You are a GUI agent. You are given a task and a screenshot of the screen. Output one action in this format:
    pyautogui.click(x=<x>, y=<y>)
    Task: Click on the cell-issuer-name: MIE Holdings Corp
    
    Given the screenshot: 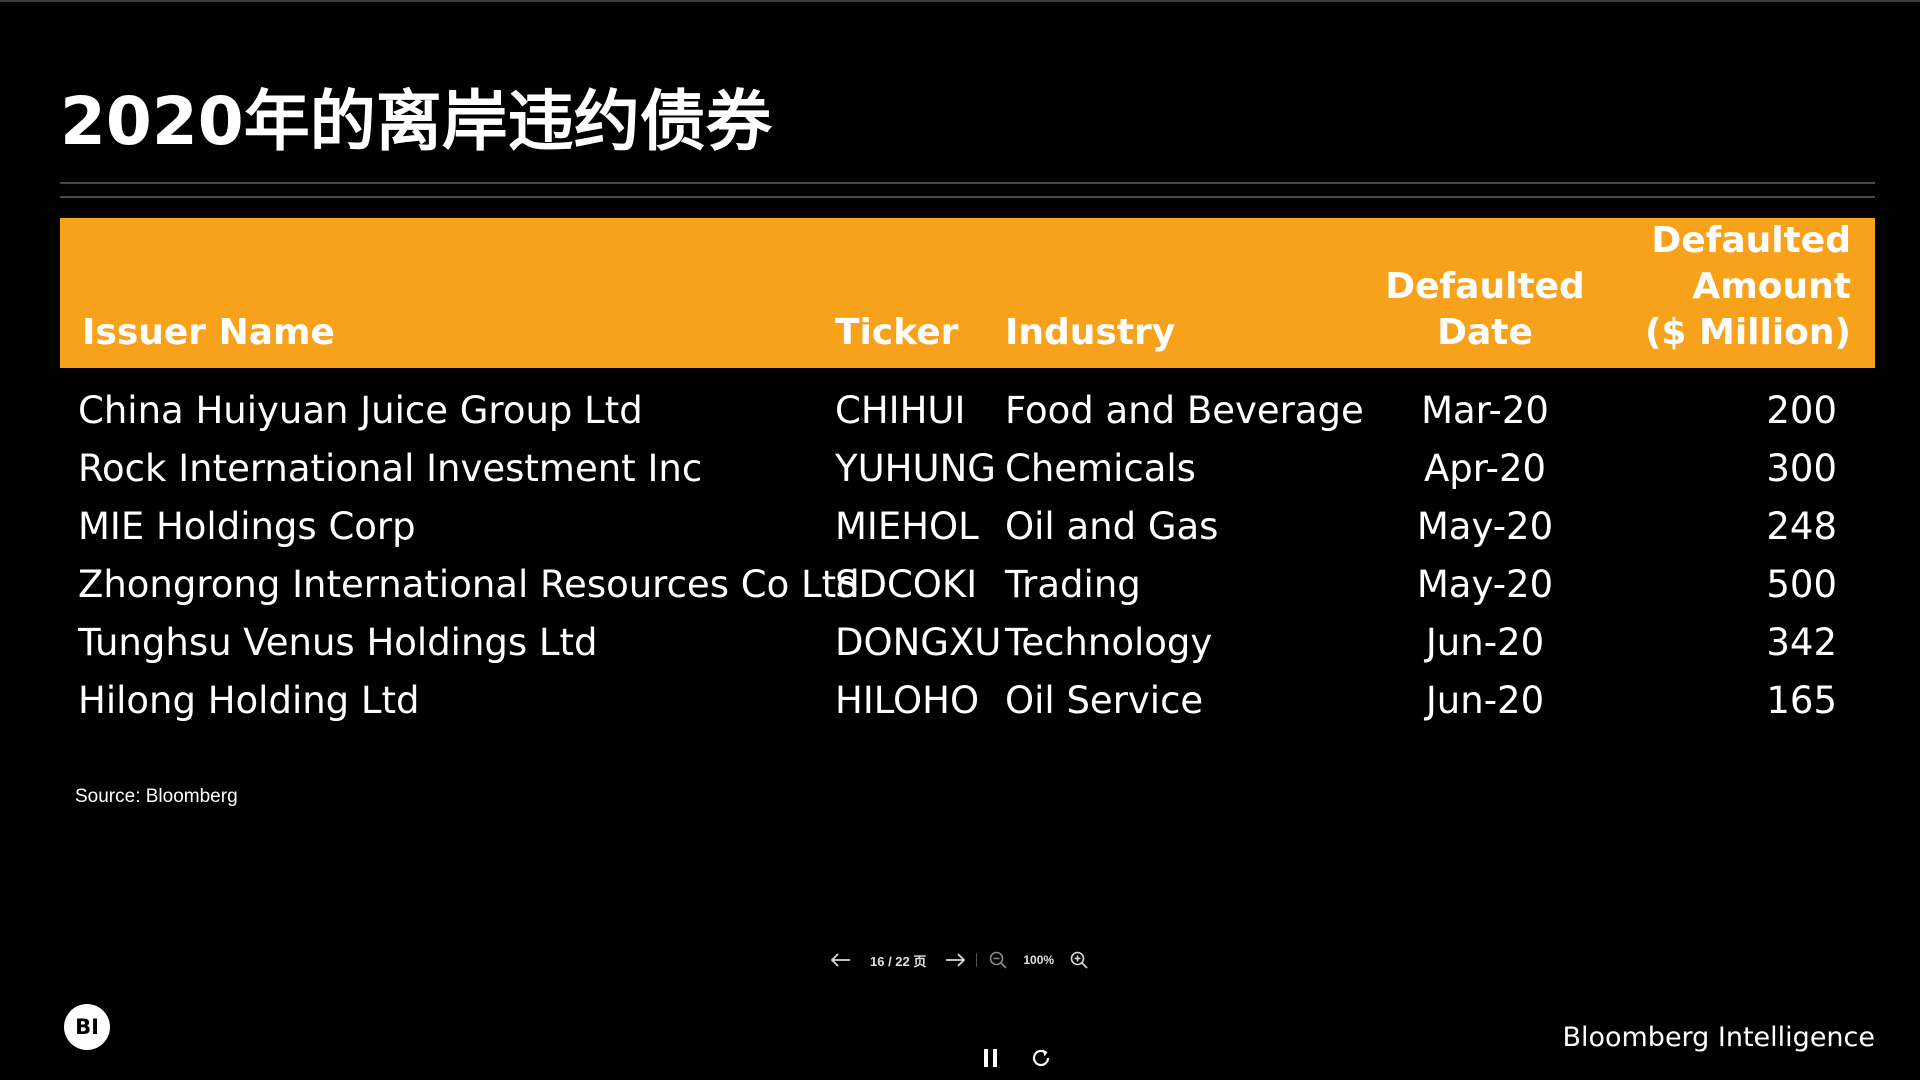 What is the action you would take?
    pyautogui.click(x=247, y=526)
    